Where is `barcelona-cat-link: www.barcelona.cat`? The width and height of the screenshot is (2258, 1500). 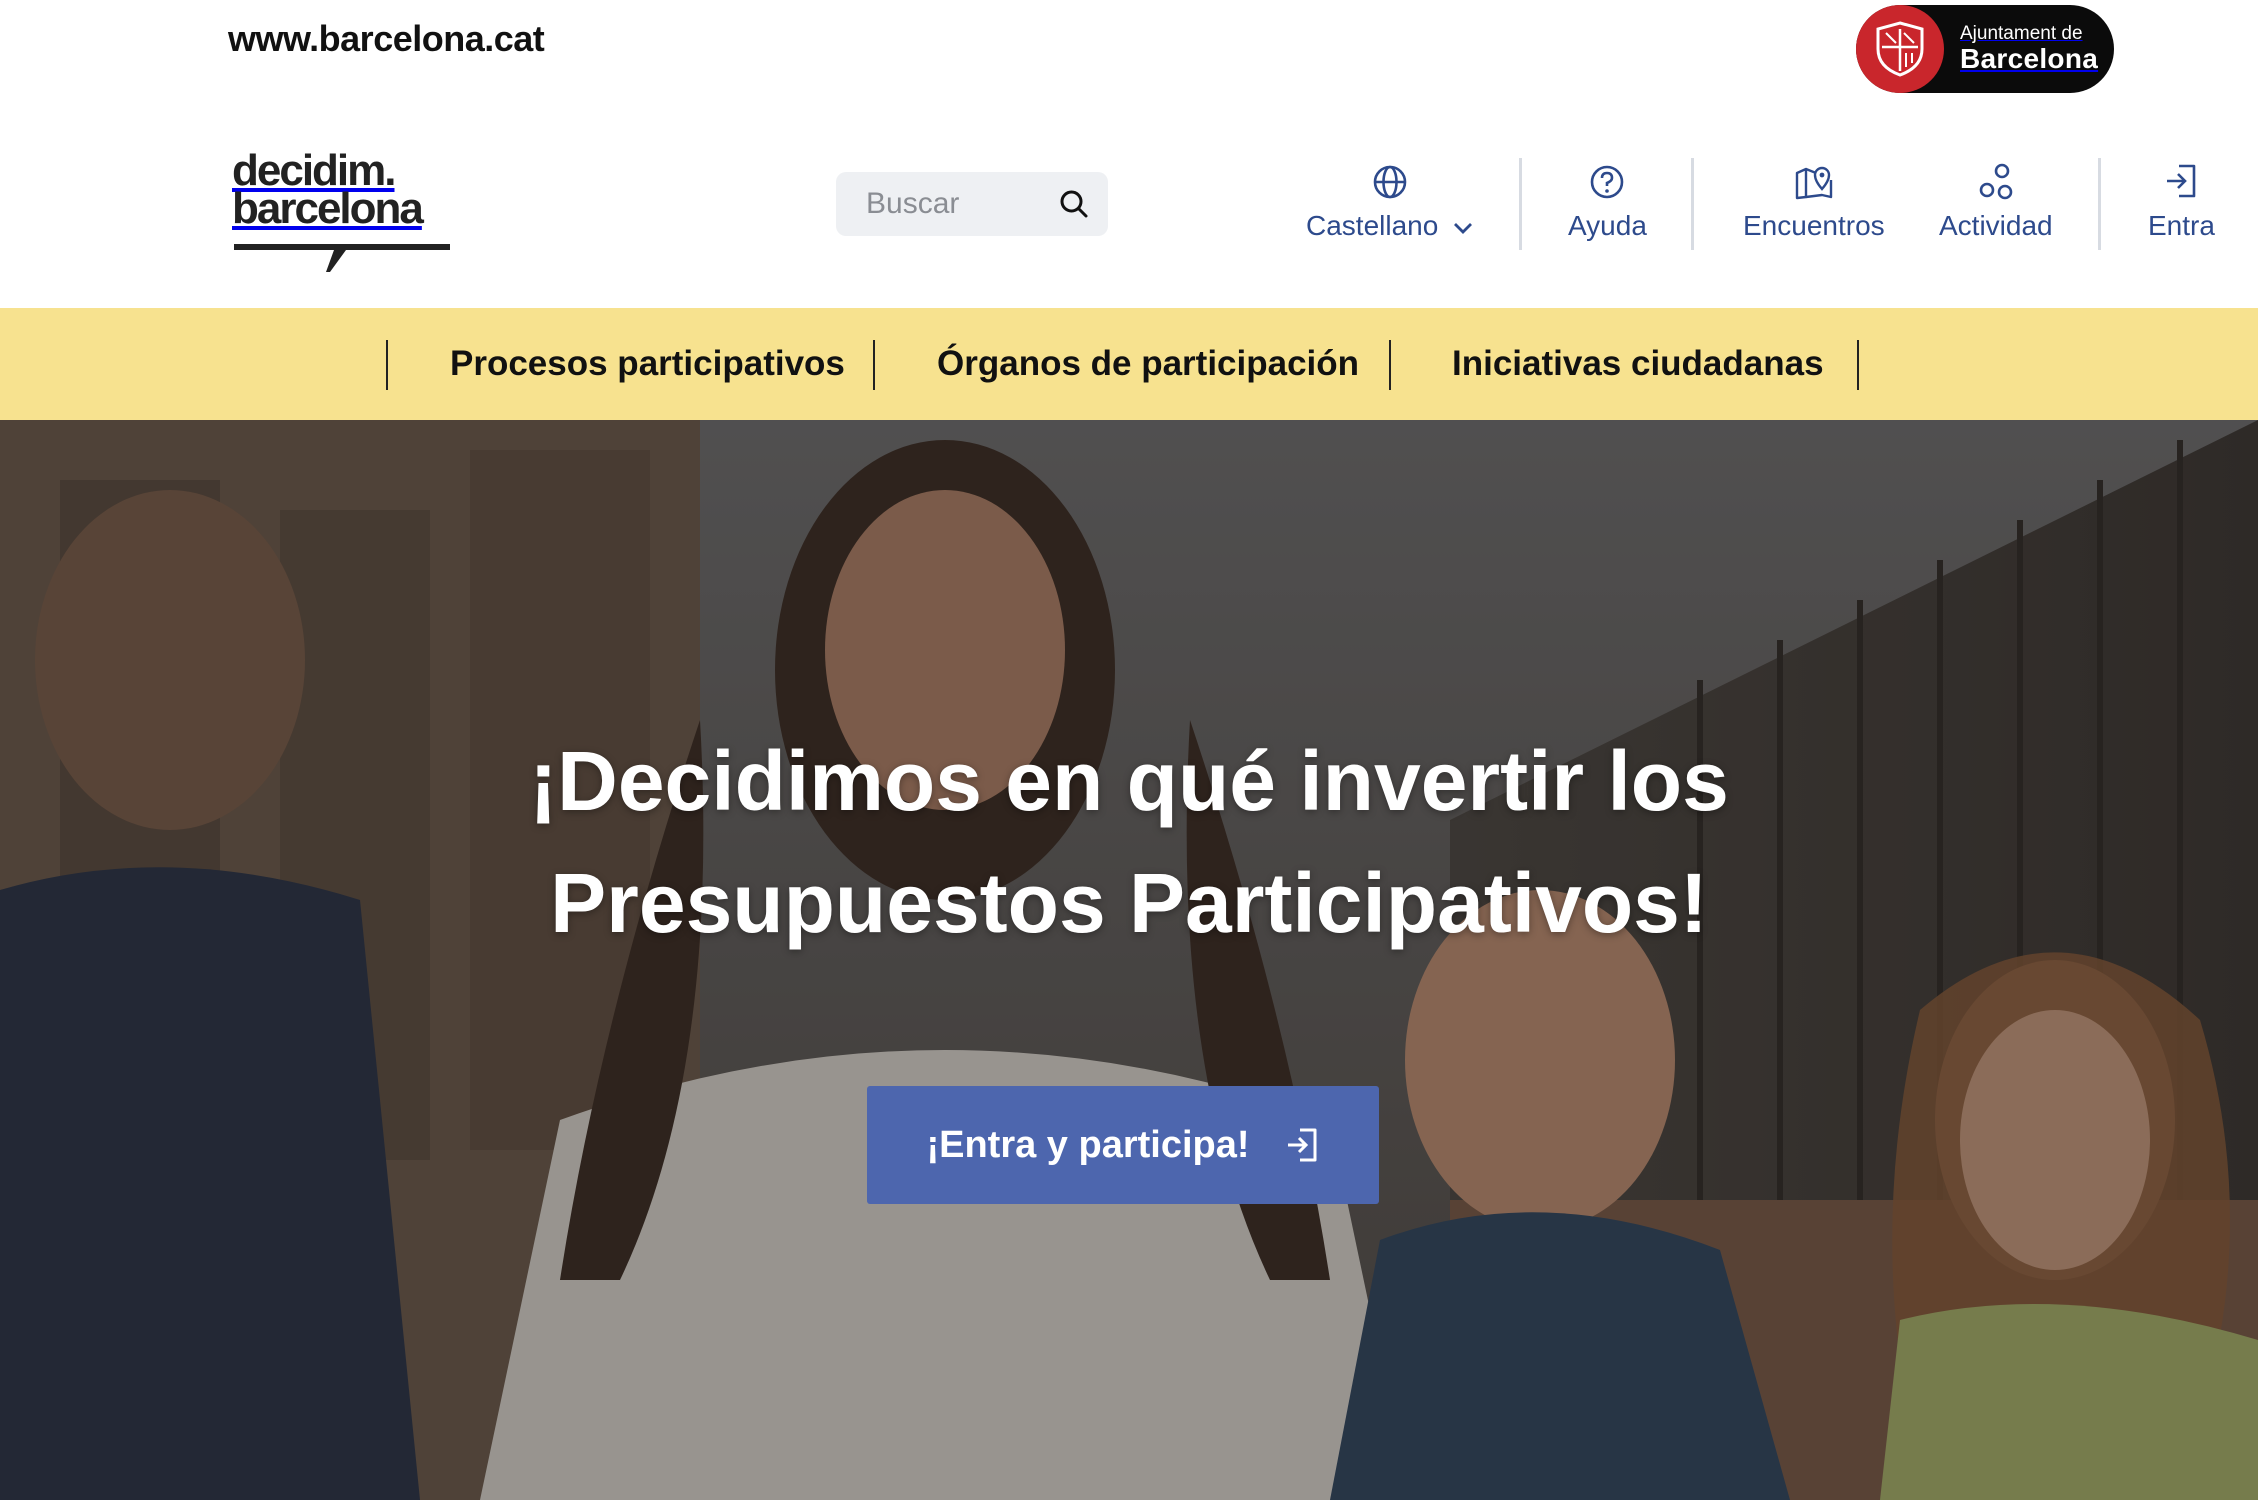 barcelona-cat-link: www.barcelona.cat is located at coordinates (386, 39).